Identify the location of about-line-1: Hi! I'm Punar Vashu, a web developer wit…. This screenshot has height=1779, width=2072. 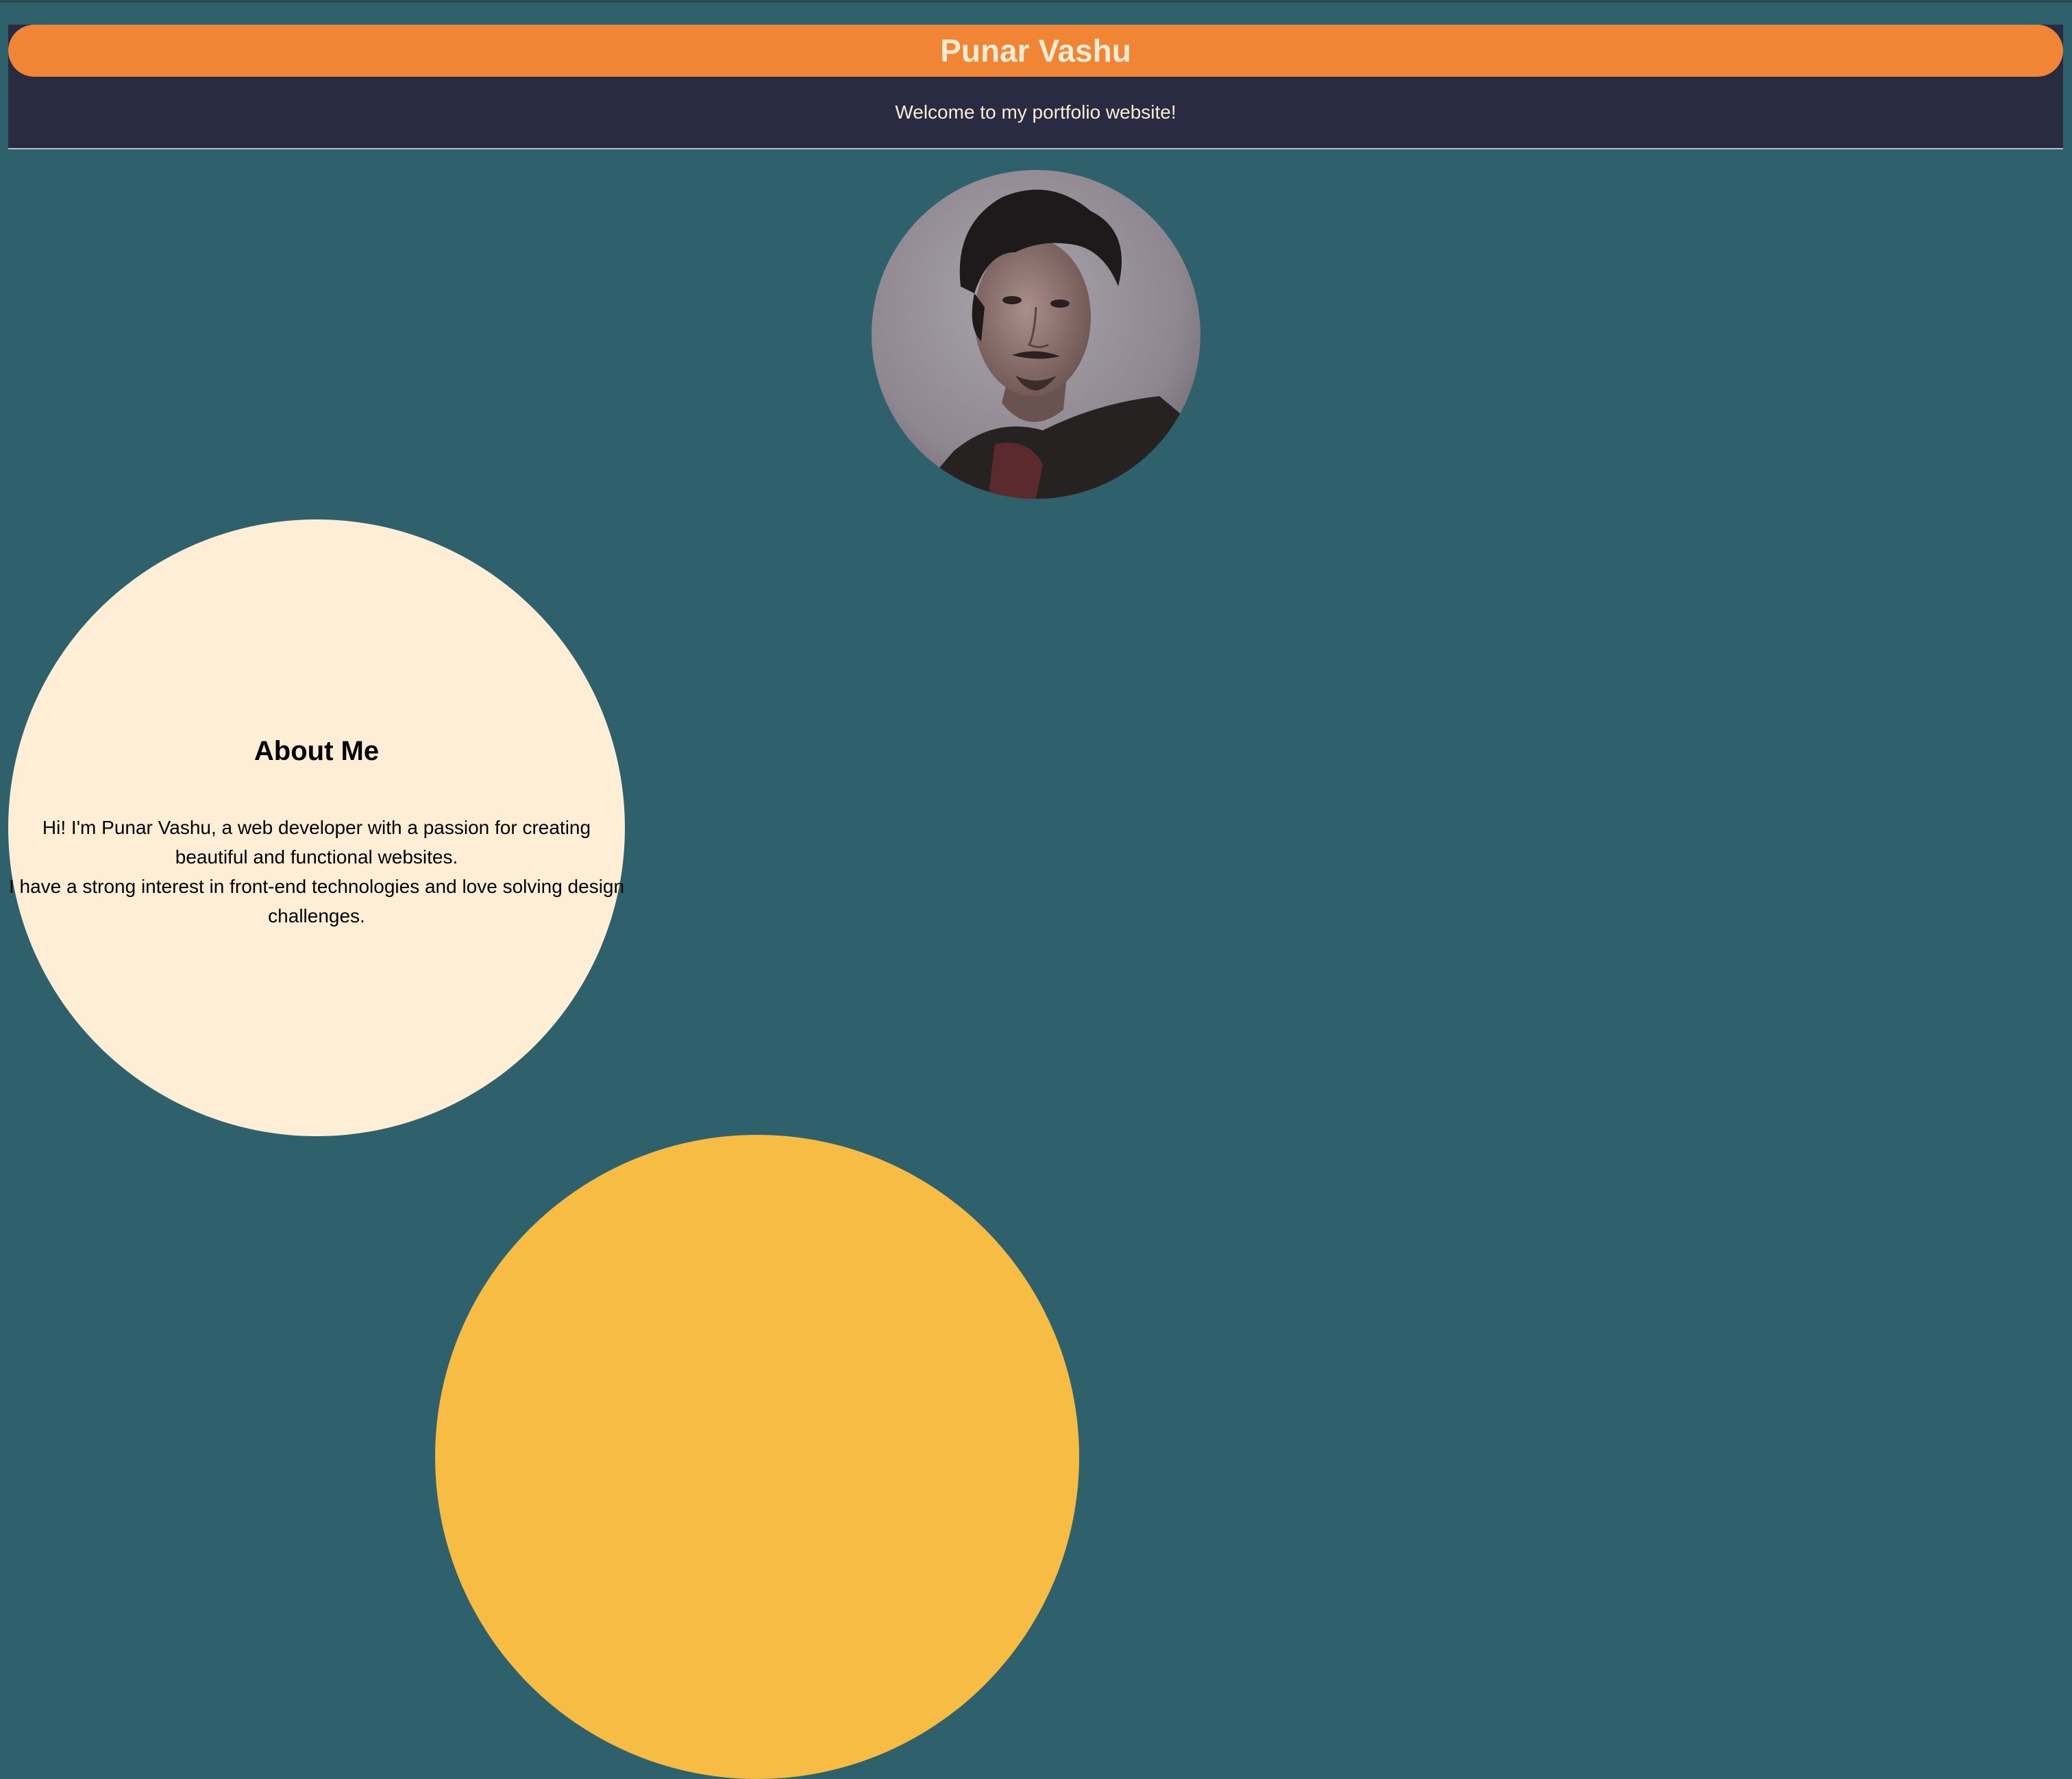
(316, 843).